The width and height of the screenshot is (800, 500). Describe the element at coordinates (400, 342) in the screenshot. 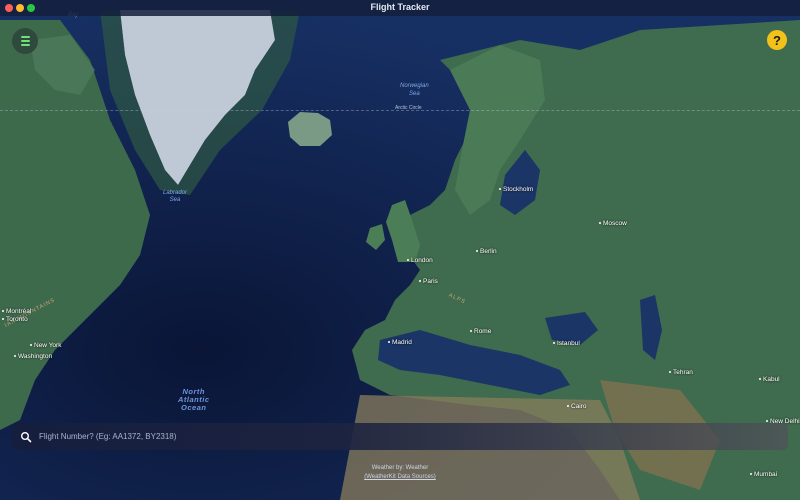

I see `city-label-madrid: Madrid` at that location.